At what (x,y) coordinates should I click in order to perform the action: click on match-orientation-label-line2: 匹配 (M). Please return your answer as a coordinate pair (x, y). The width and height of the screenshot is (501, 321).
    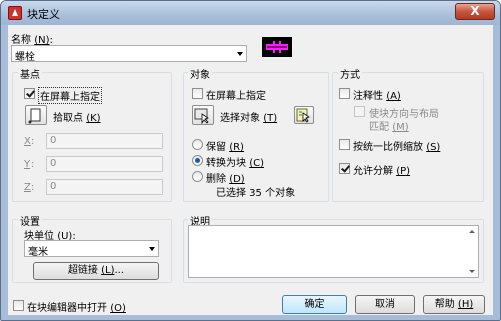
    Looking at the image, I should click on (389, 127).